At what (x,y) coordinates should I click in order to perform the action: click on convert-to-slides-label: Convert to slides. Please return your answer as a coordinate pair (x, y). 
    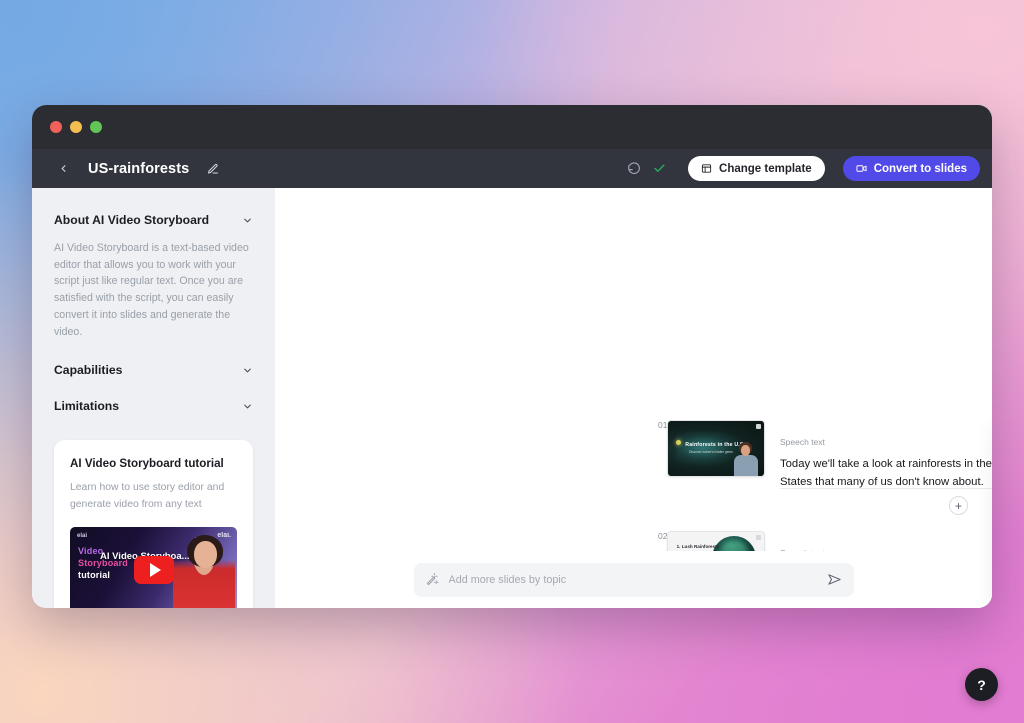
    Looking at the image, I should click on (920, 168).